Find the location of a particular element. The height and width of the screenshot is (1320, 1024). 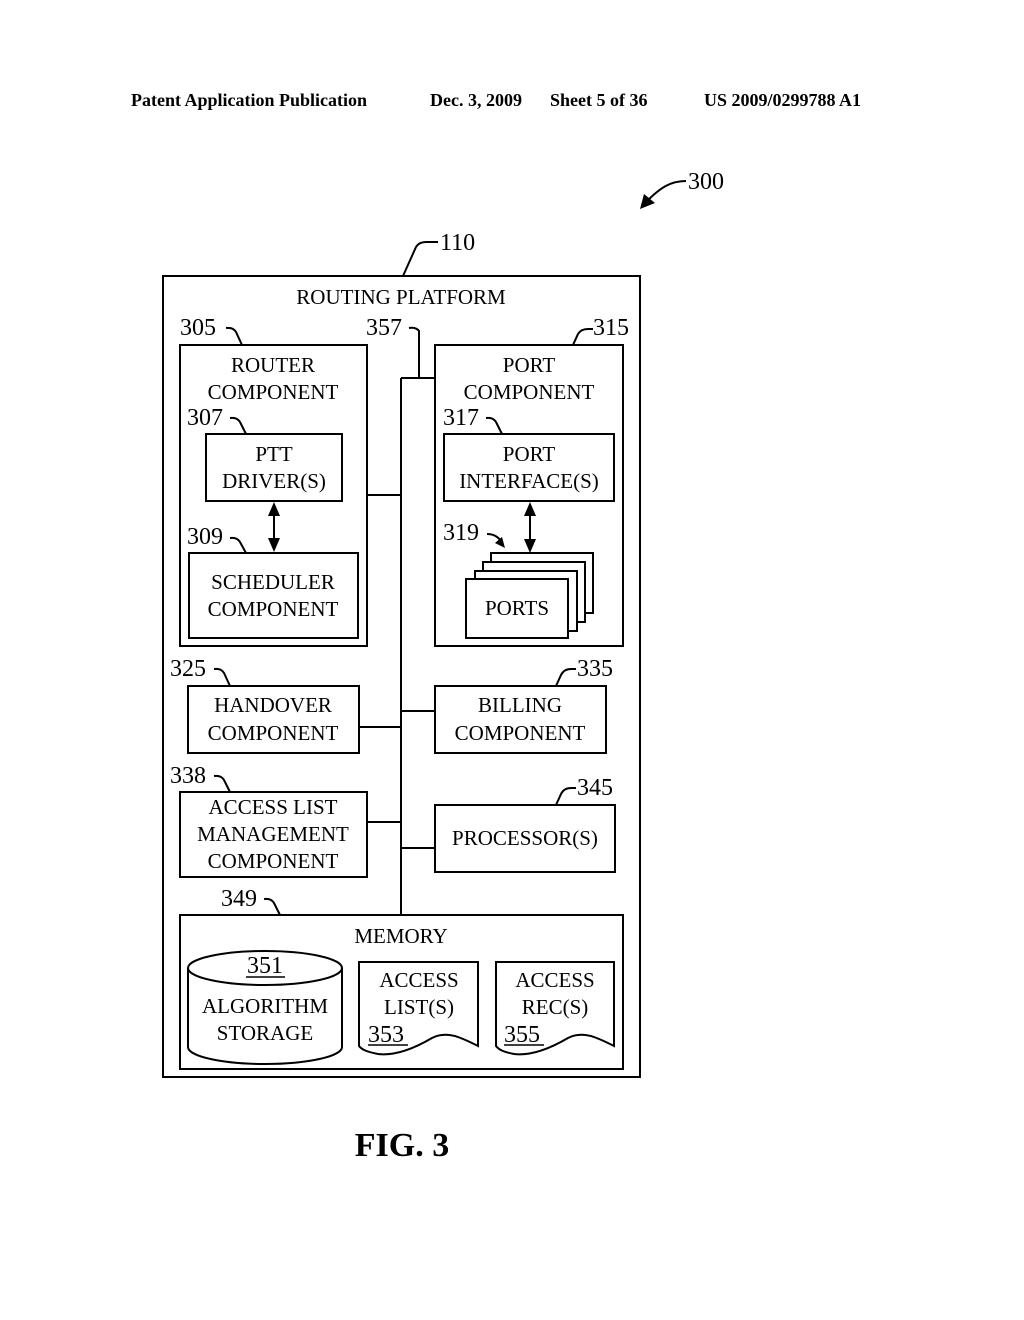

billing-leader is located at coordinates (565, 677).